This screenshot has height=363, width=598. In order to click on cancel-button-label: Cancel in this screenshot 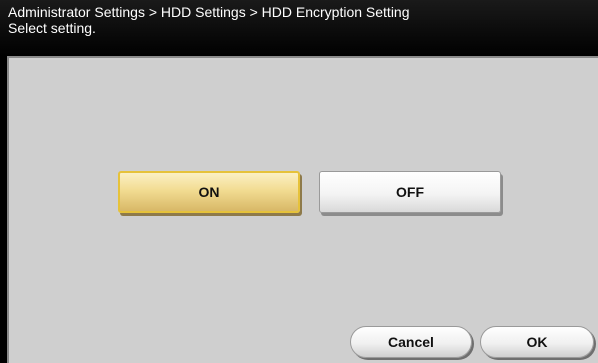, I will do `click(411, 342)`.